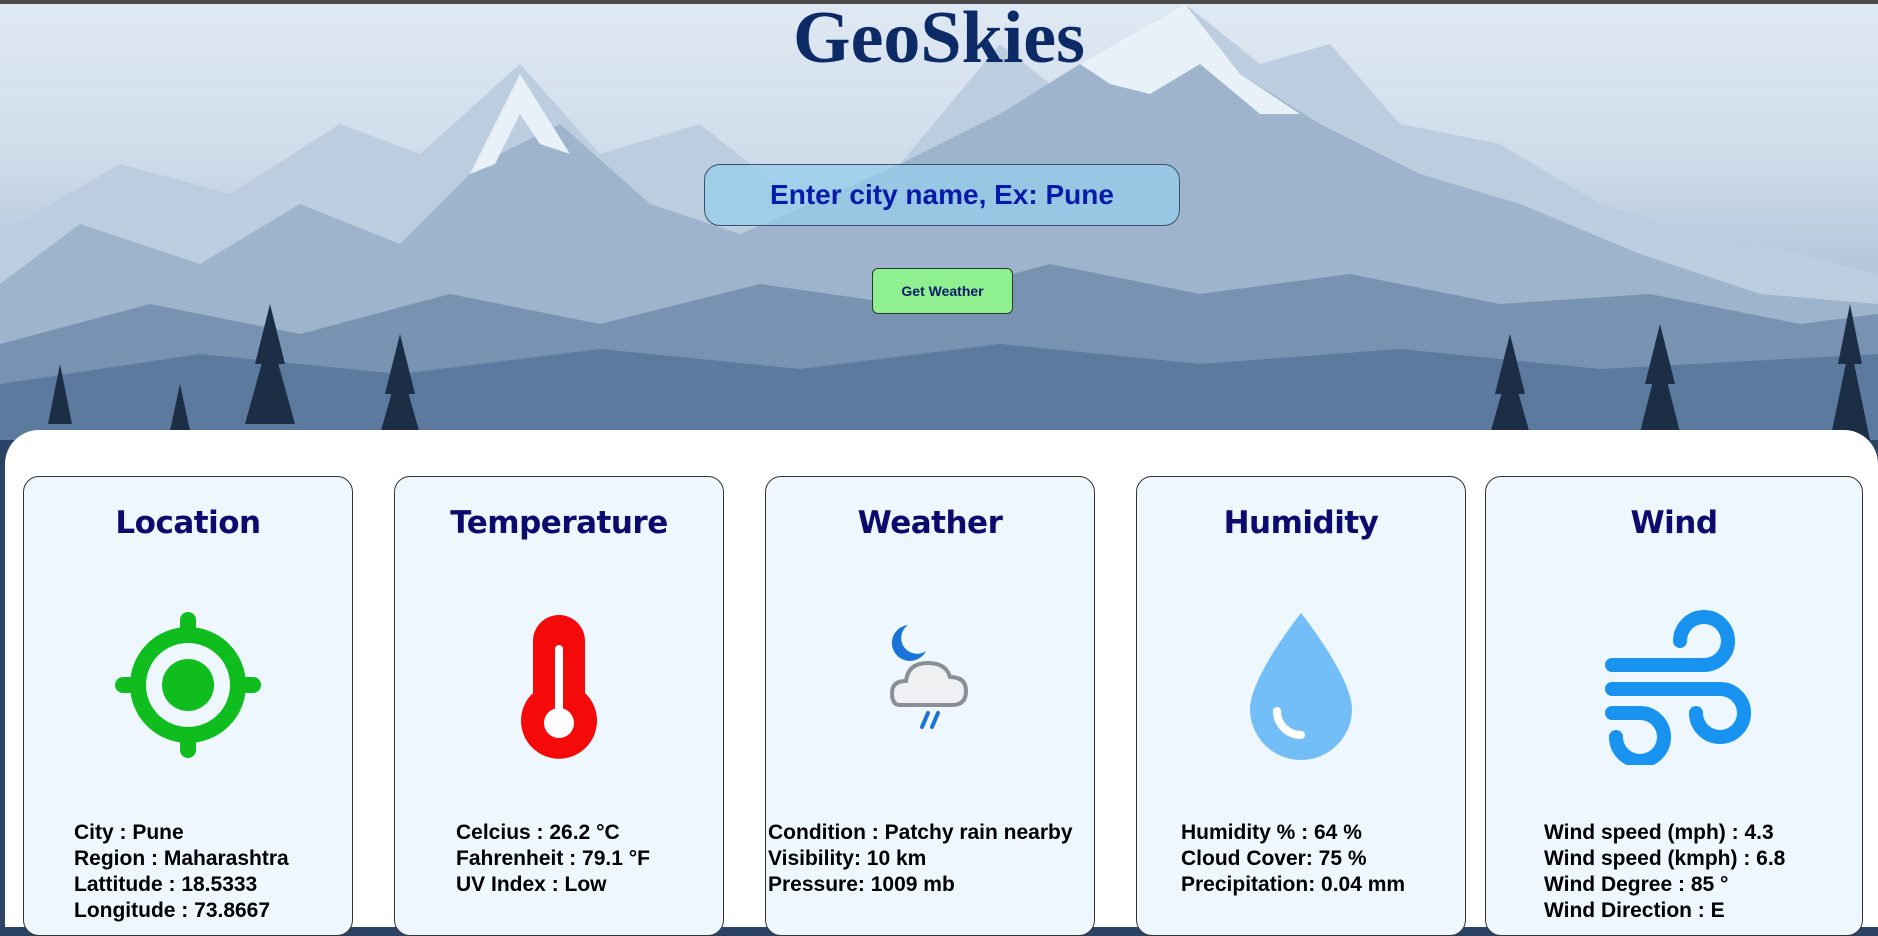  I want to click on longitude-text: Longitude : 73.8667, so click(172, 910).